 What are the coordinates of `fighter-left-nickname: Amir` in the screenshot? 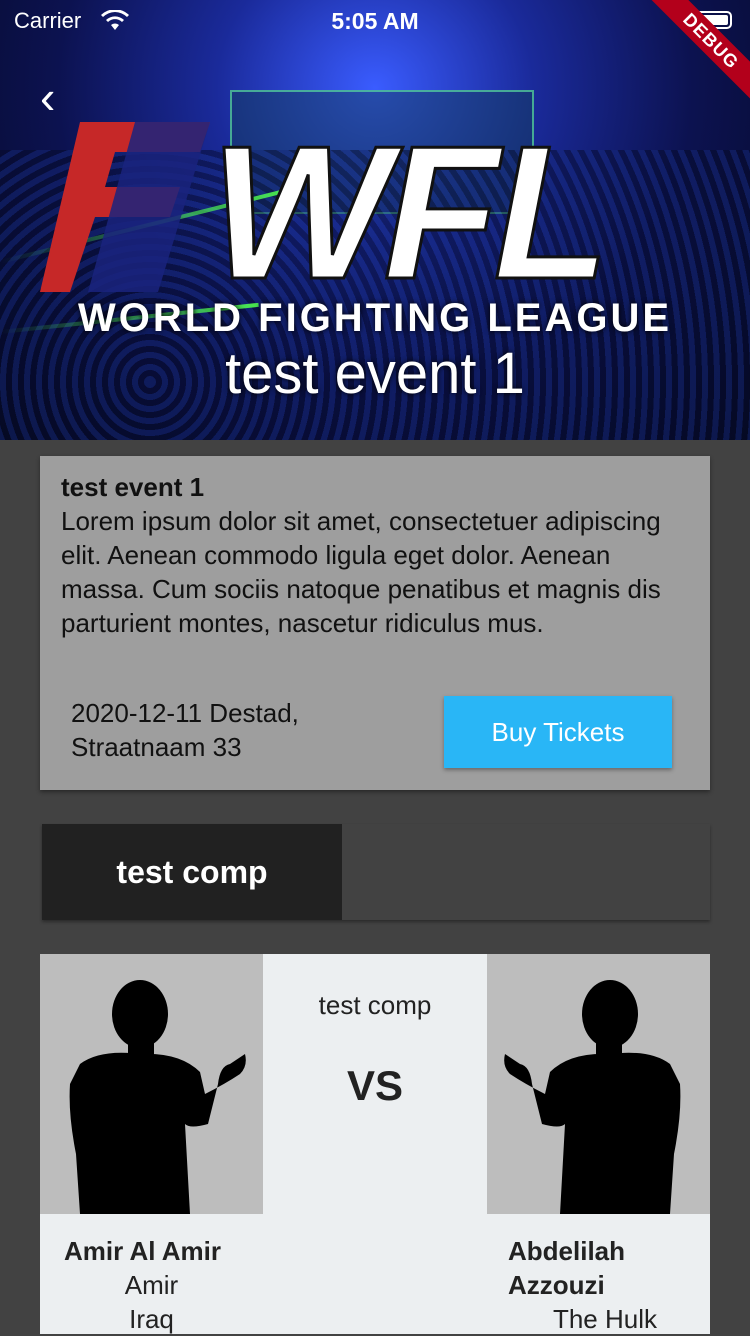 It's located at (151, 1285).